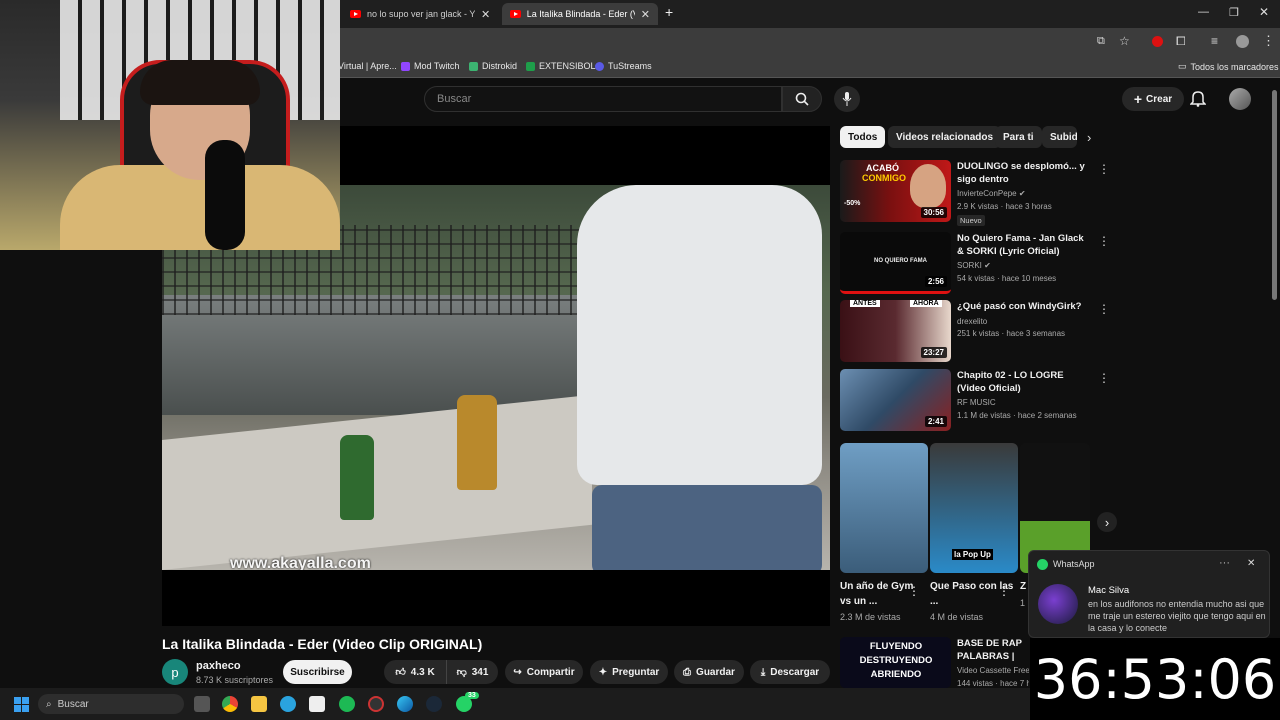 Image resolution: width=1280 pixels, height=720 pixels. I want to click on ask-button: ✦ Preguntar, so click(629, 672).